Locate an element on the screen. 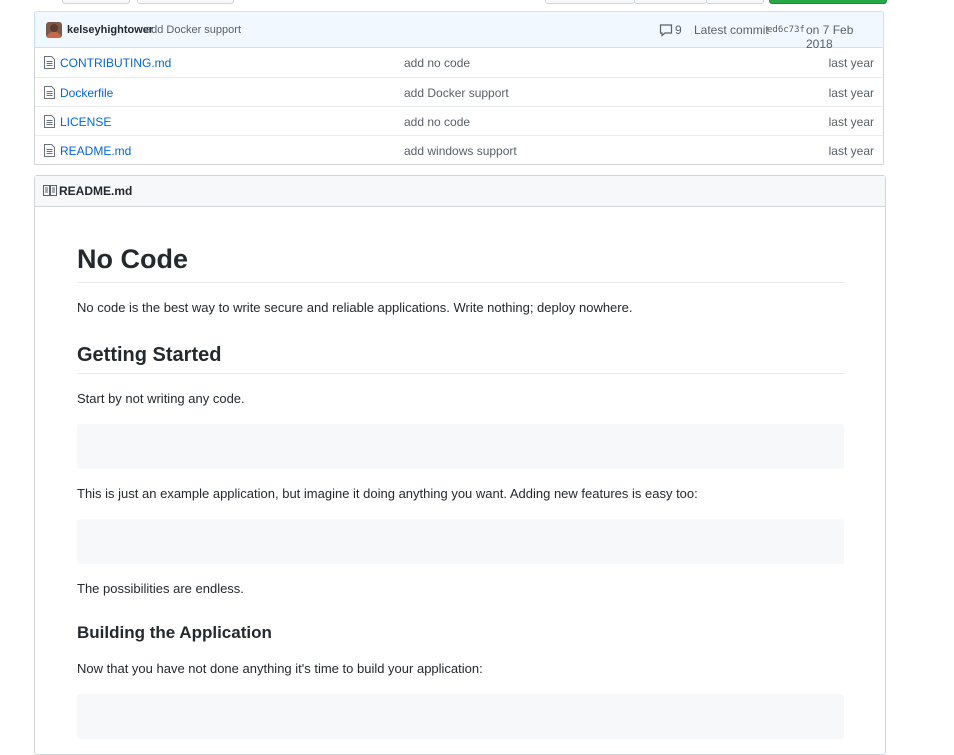 The height and width of the screenshot is (755, 954). commit-sha: ed6c73f is located at coordinates (786, 30).